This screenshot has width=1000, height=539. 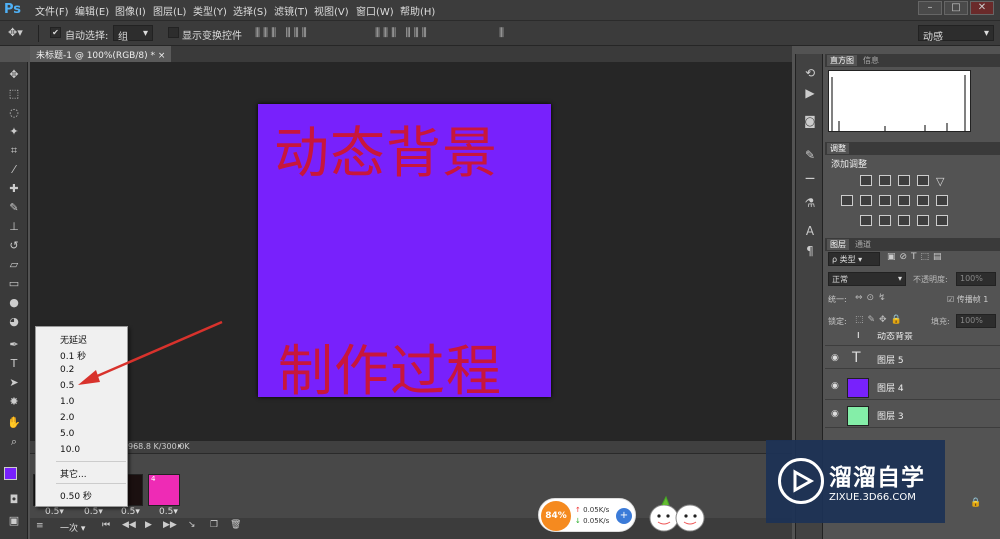 What do you see at coordinates (956, 8) in the screenshot?
I see `restore-button: □` at bounding box center [956, 8].